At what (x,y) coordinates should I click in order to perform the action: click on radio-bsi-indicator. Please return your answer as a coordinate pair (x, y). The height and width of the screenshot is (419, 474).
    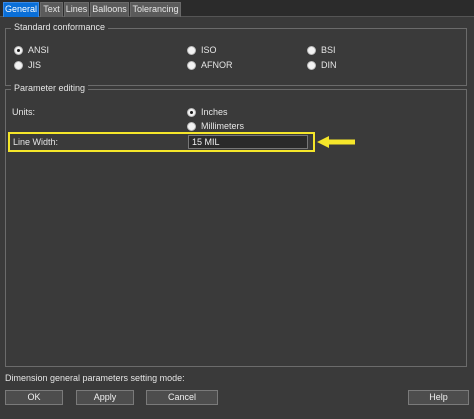
    Looking at the image, I should click on (311, 50).